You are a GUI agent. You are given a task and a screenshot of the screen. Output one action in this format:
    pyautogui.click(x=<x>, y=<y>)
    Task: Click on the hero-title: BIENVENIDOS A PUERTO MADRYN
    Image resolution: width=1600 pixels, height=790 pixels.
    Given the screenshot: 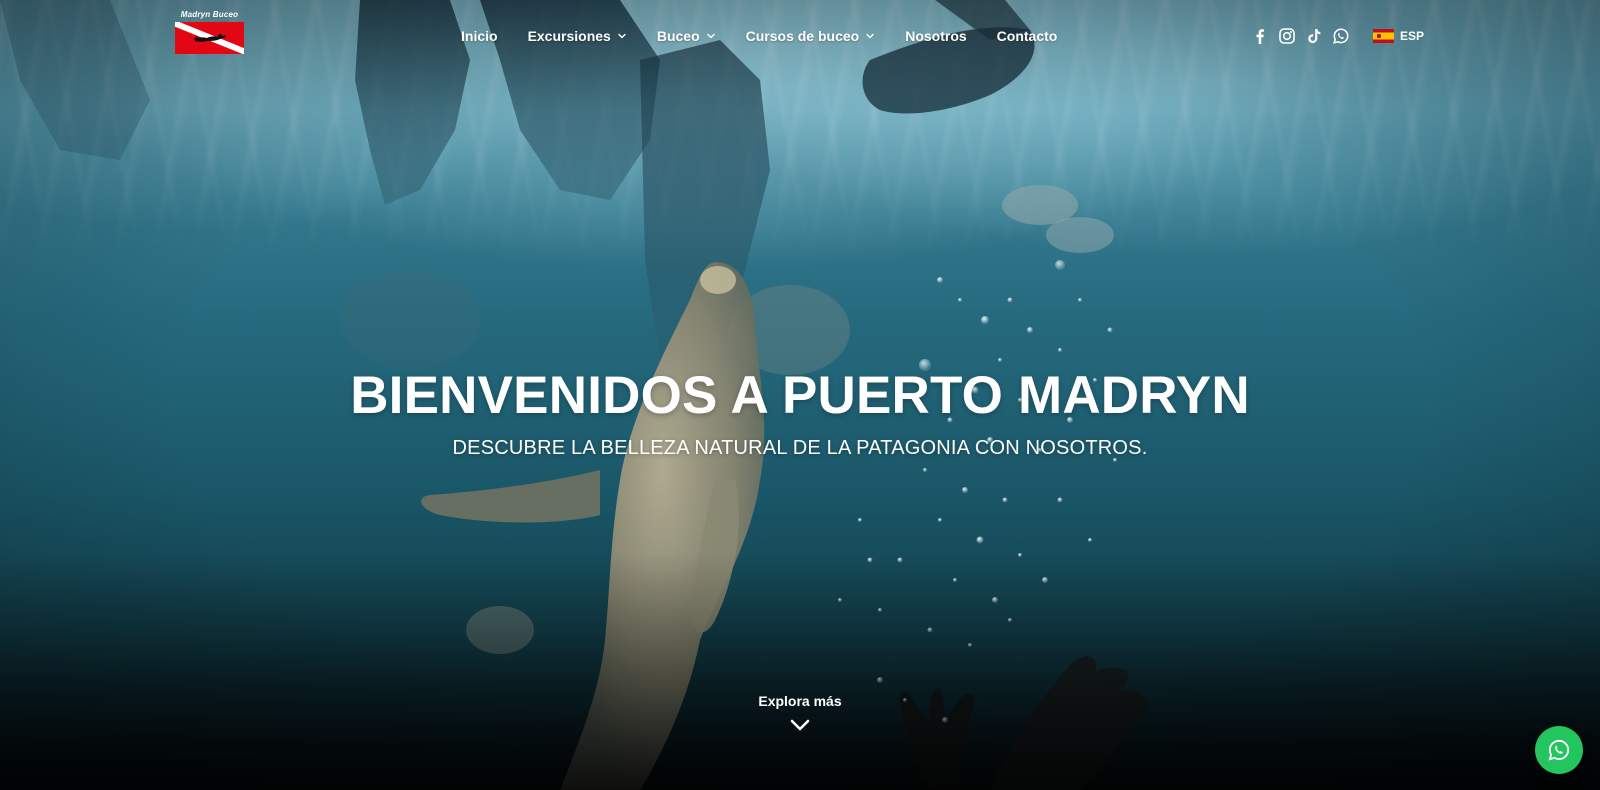 What is the action you would take?
    pyautogui.click(x=800, y=395)
    